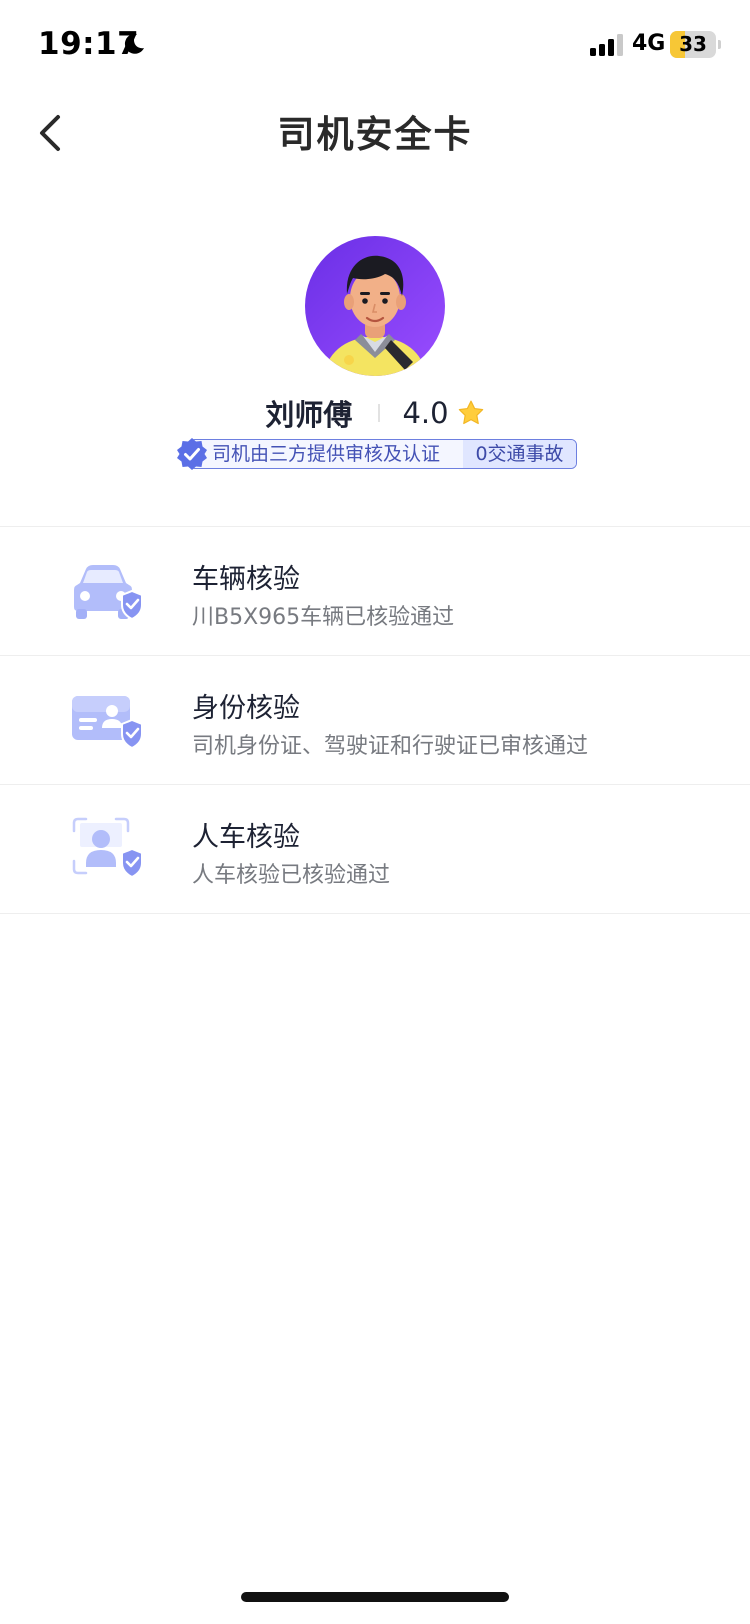 This screenshot has width=750, height=1624. Describe the element at coordinates (425, 413) in the screenshot. I see `driver-rating: 4.0` at that location.